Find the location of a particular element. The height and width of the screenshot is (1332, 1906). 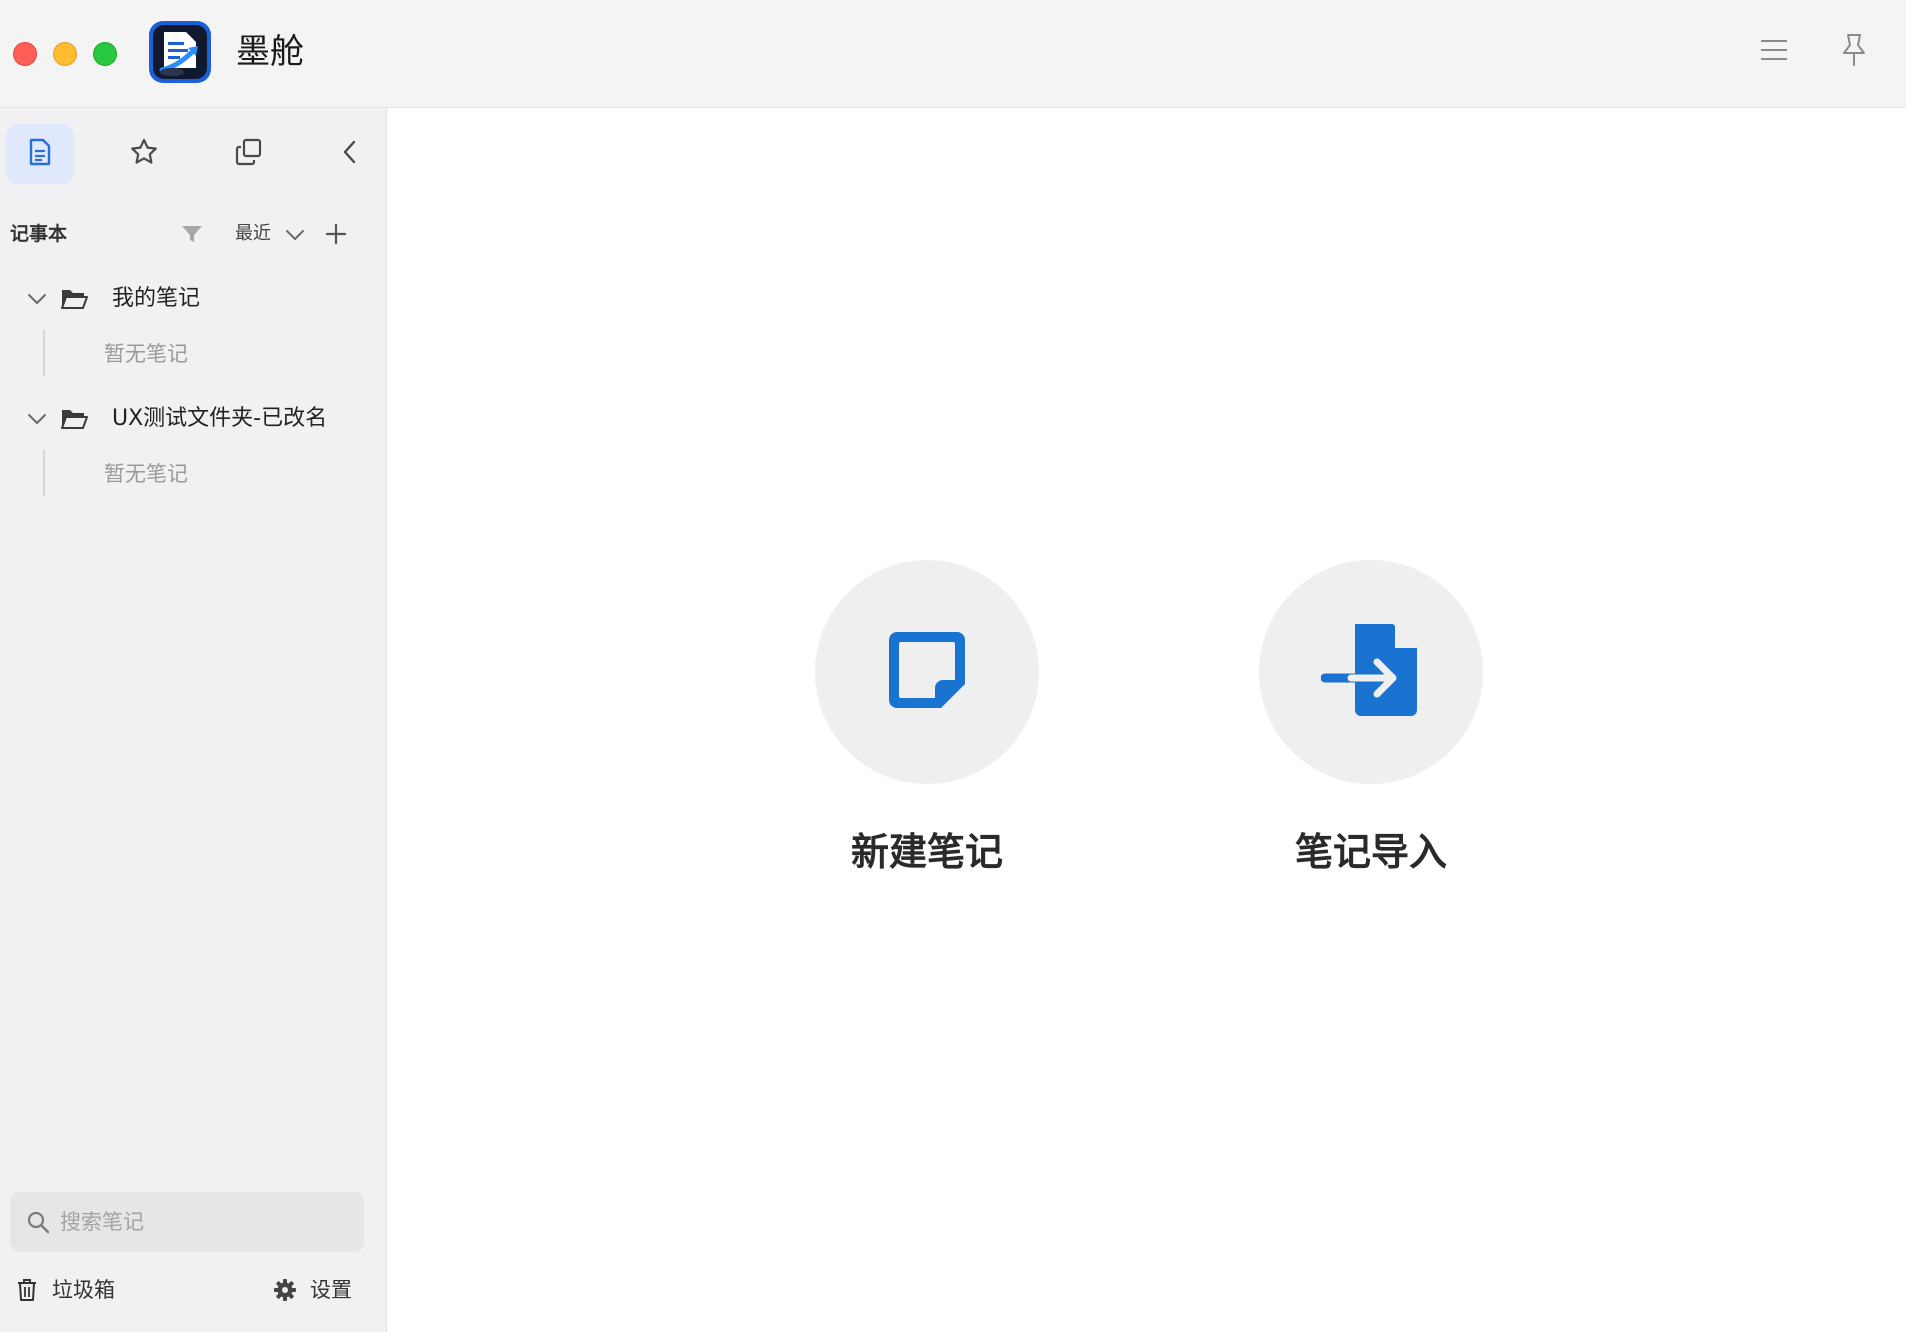

search-input is located at coordinates (205, 1222).